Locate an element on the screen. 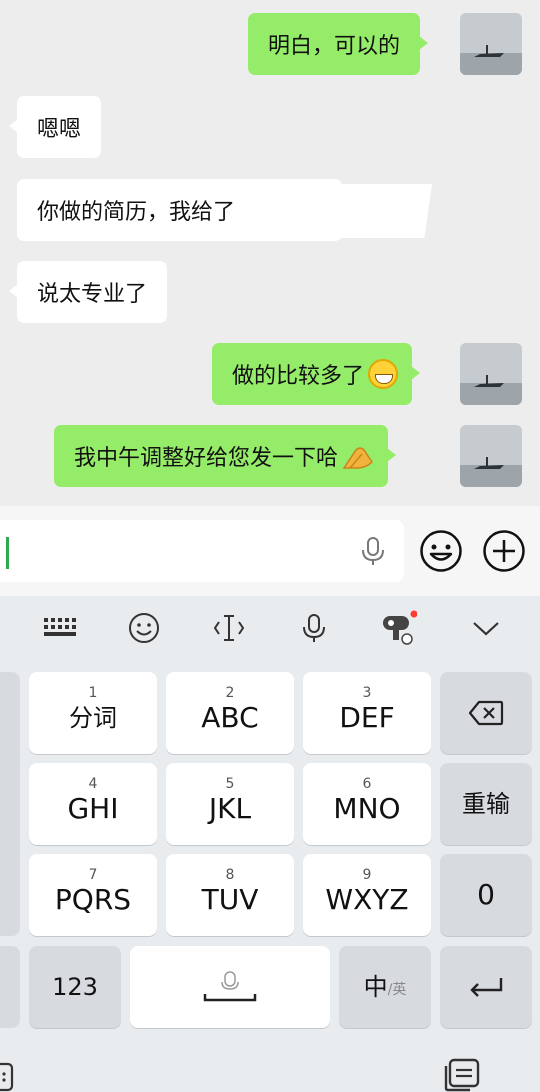  text-caret is located at coordinates (7, 553).